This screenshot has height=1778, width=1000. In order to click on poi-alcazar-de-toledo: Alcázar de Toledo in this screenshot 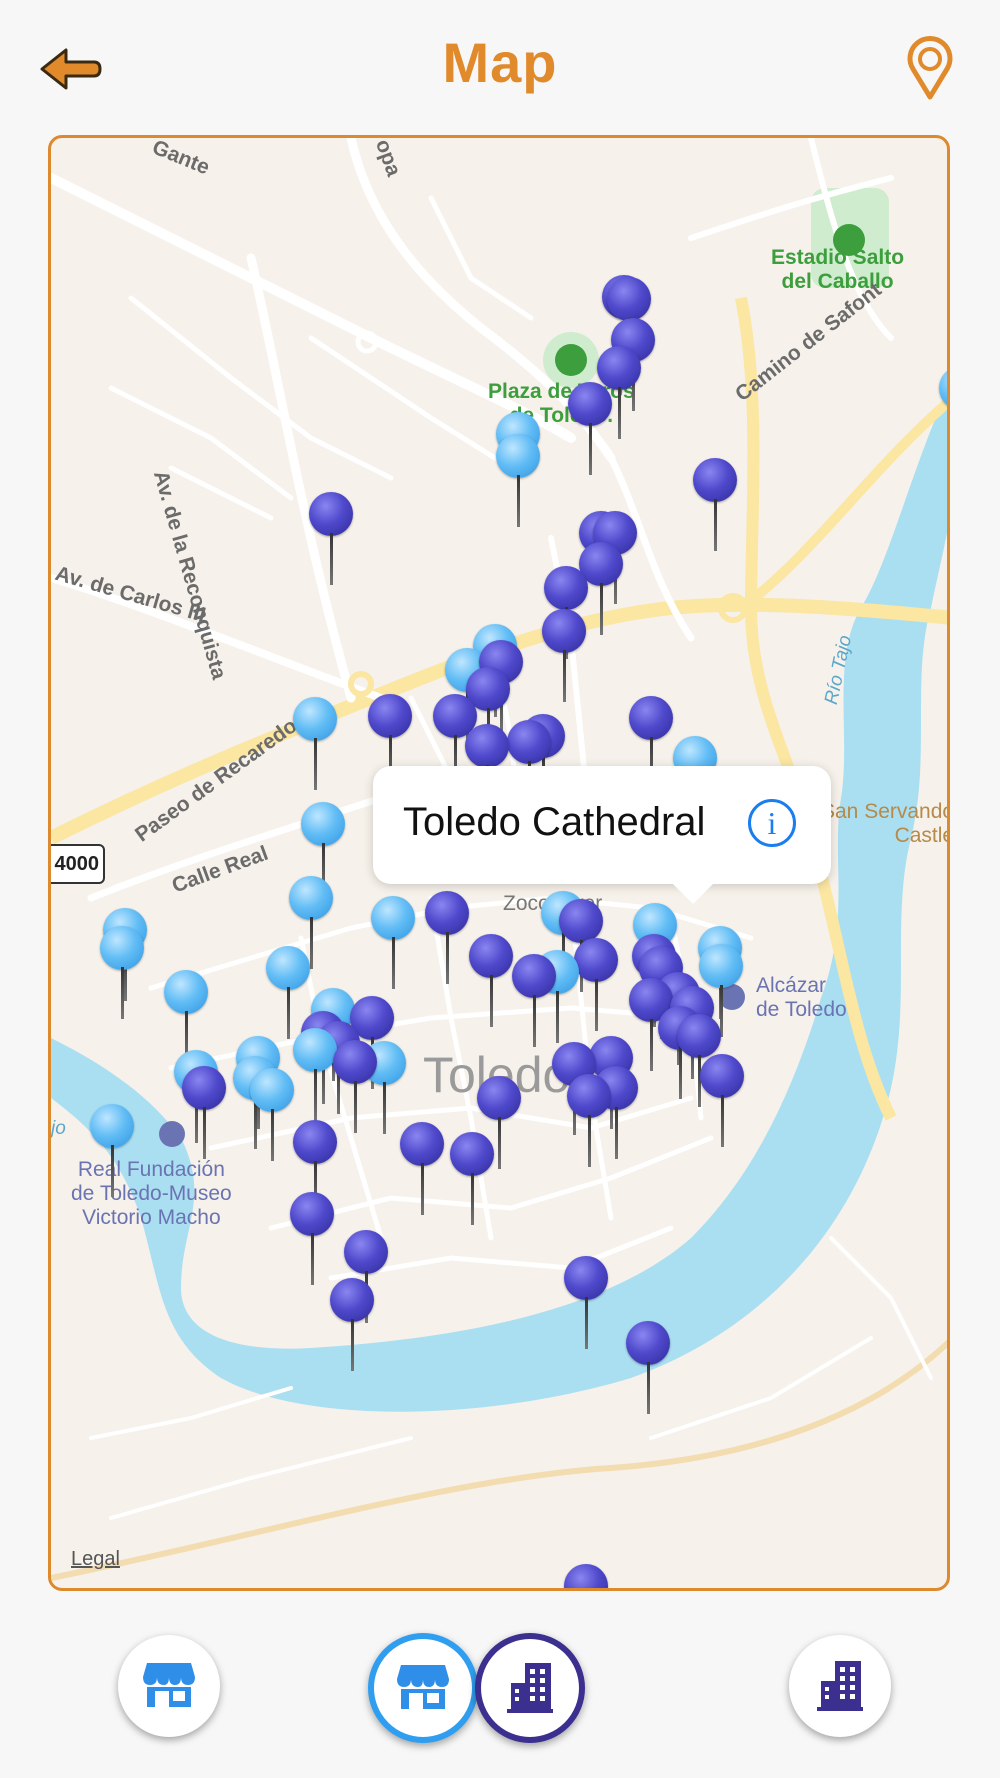, I will do `click(801, 997)`.